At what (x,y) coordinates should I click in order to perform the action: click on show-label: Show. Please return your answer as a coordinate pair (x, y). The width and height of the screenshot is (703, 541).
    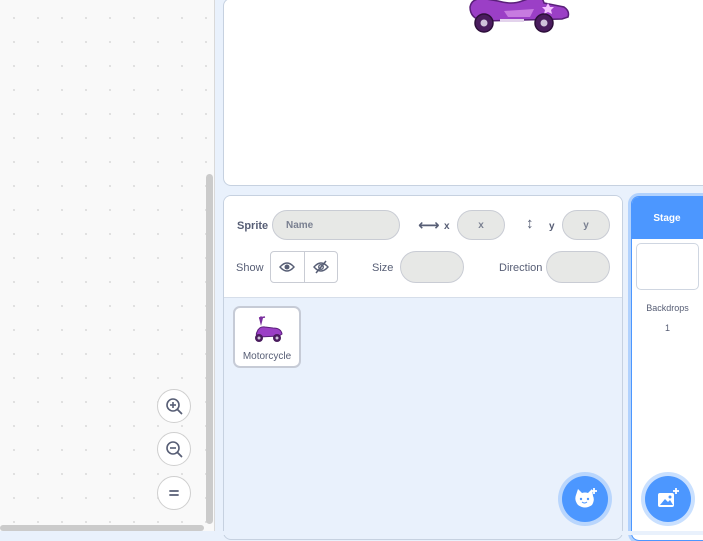
    Looking at the image, I should click on (250, 268).